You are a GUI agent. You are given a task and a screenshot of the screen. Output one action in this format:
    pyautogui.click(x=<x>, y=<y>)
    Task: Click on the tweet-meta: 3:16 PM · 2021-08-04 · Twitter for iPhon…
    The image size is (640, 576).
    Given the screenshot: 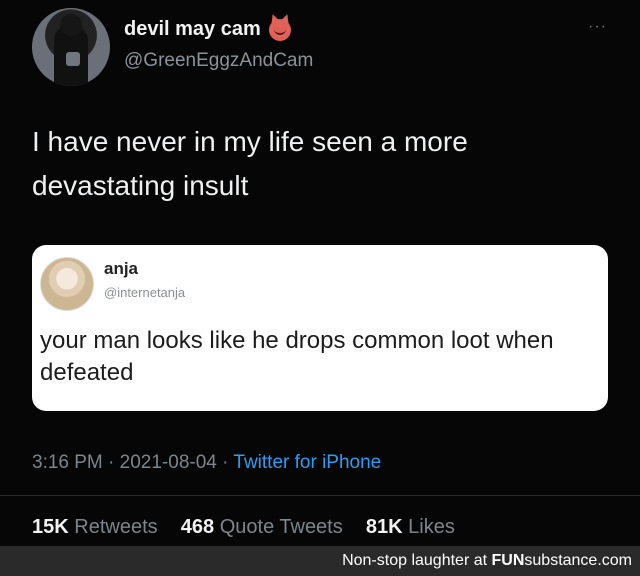 What is the action you would take?
    pyautogui.click(x=206, y=463)
    